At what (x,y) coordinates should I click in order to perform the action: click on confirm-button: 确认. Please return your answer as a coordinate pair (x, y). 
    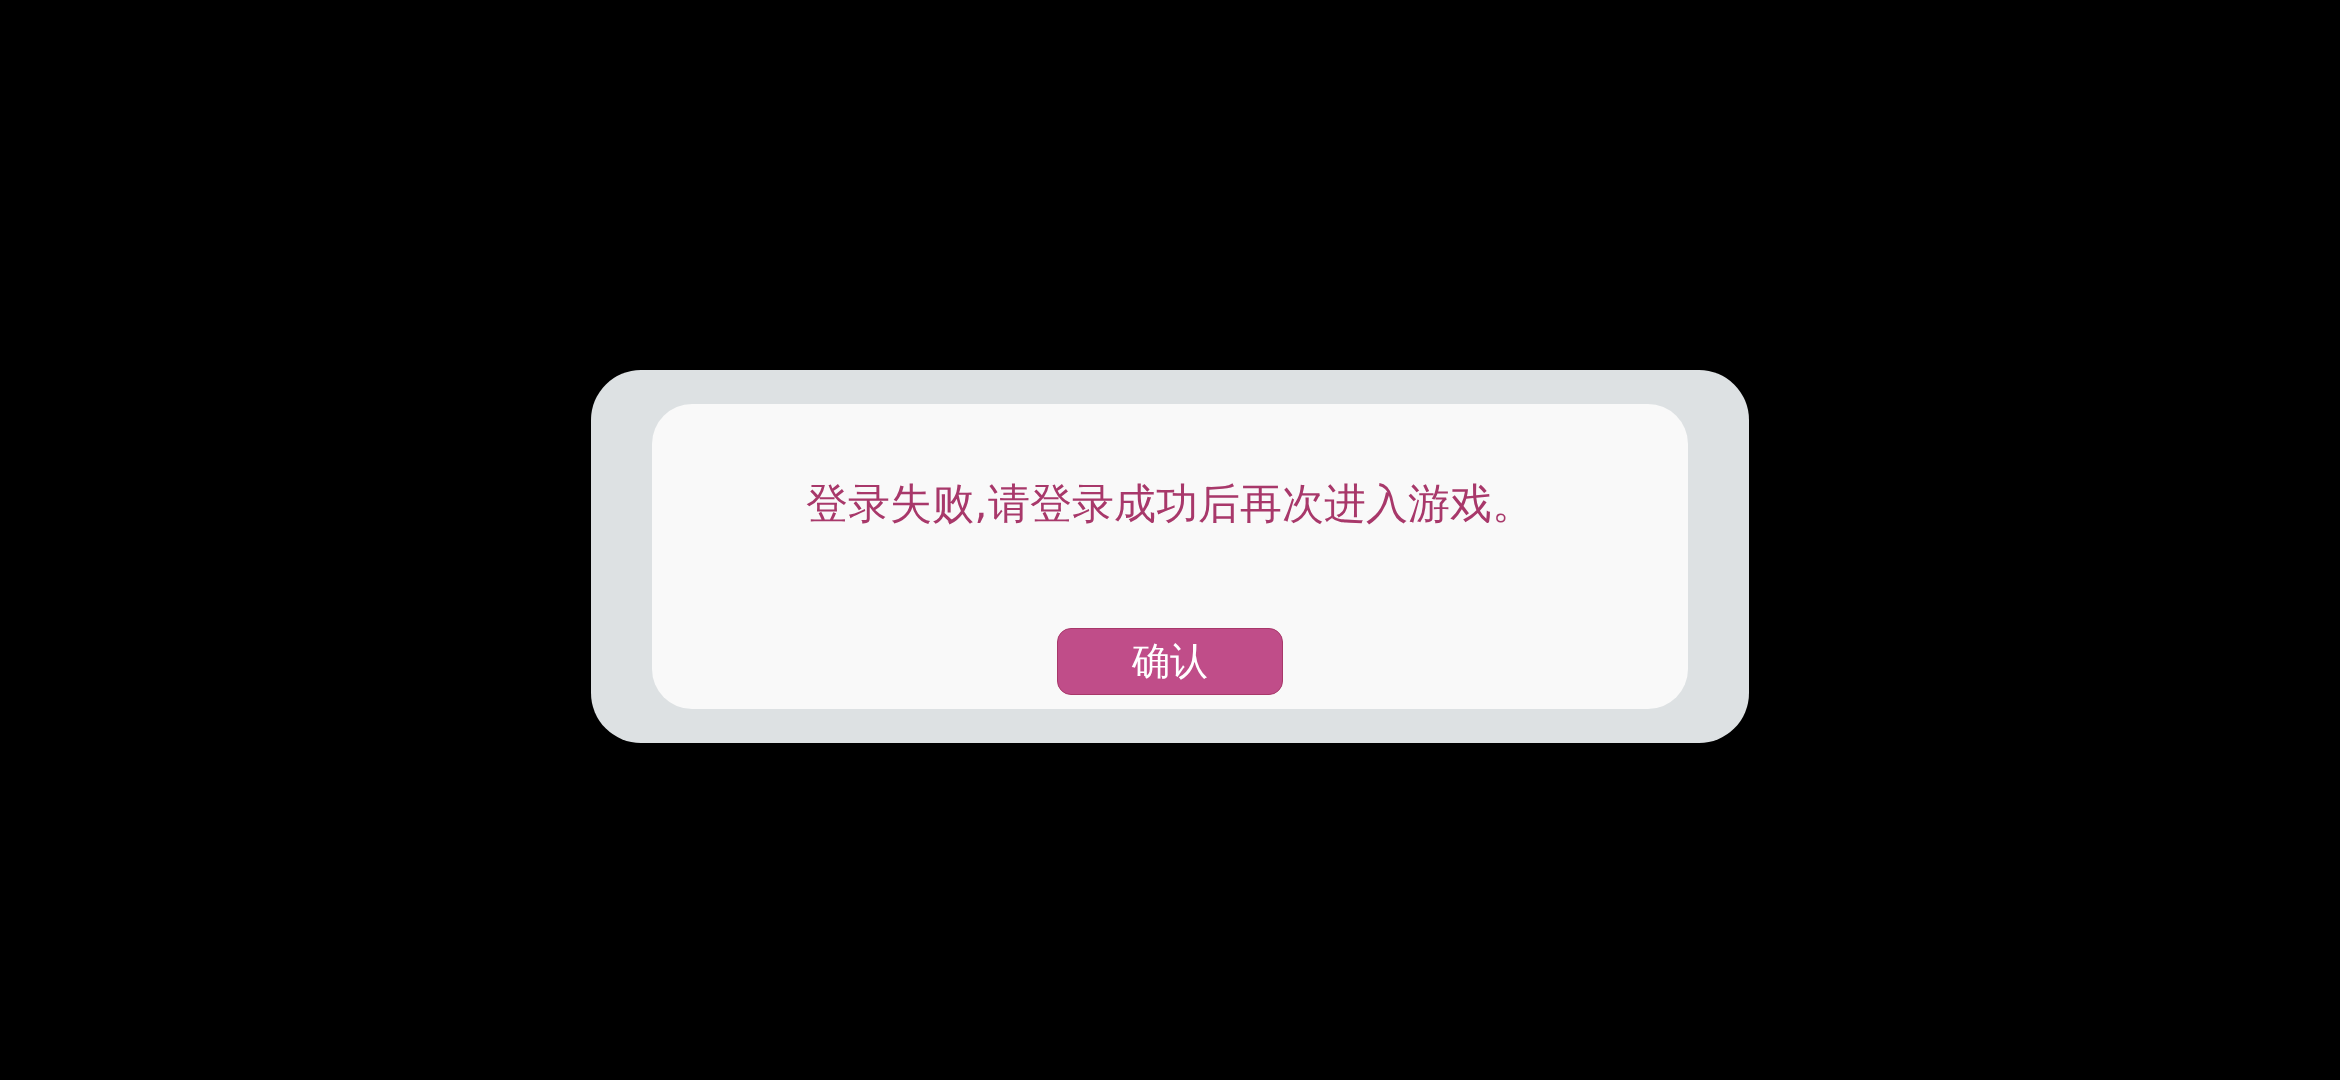
    Looking at the image, I should click on (1170, 661).